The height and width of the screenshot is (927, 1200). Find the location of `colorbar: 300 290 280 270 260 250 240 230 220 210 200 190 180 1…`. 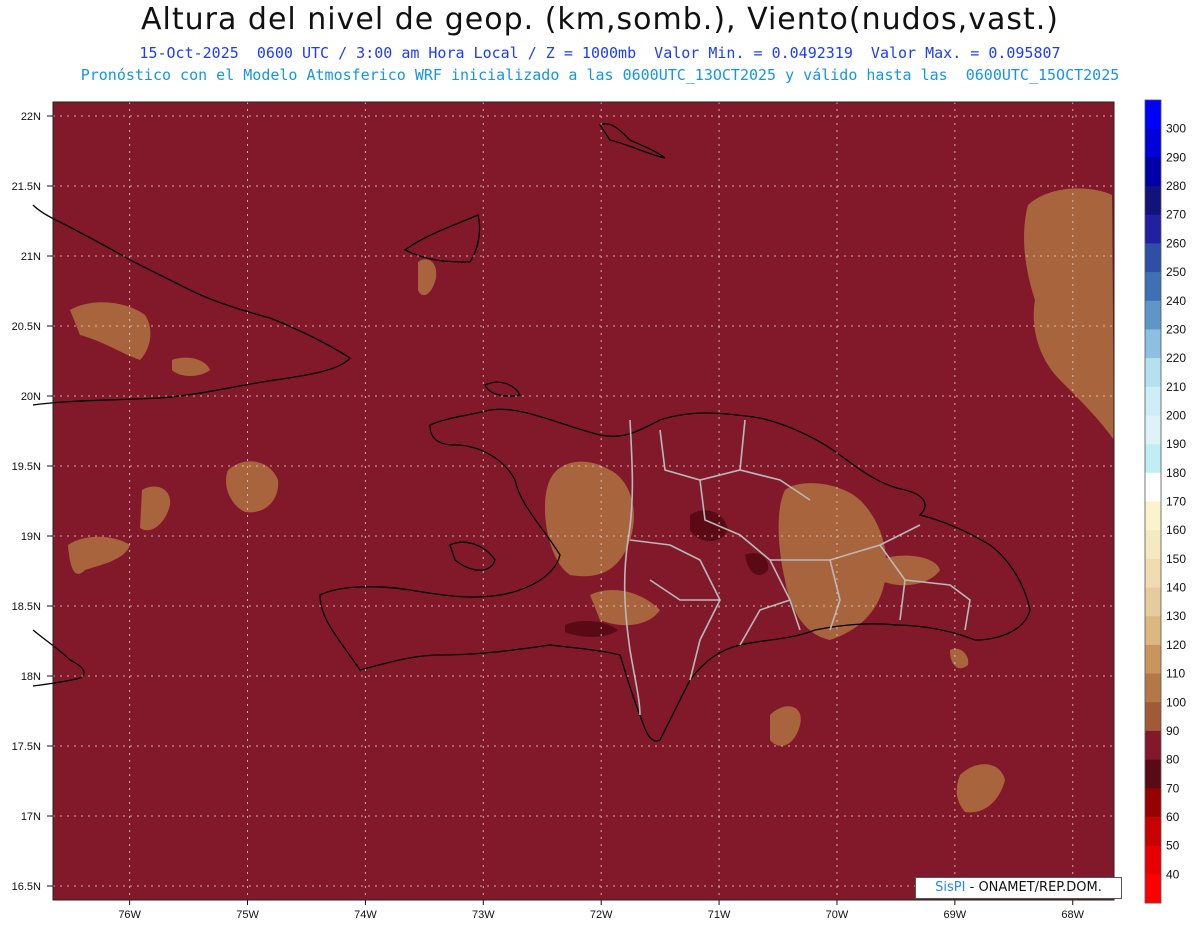

colorbar: 300 290 280 270 260 250 240 230 220 210 200 190 180 1… is located at coordinates (1165, 501).